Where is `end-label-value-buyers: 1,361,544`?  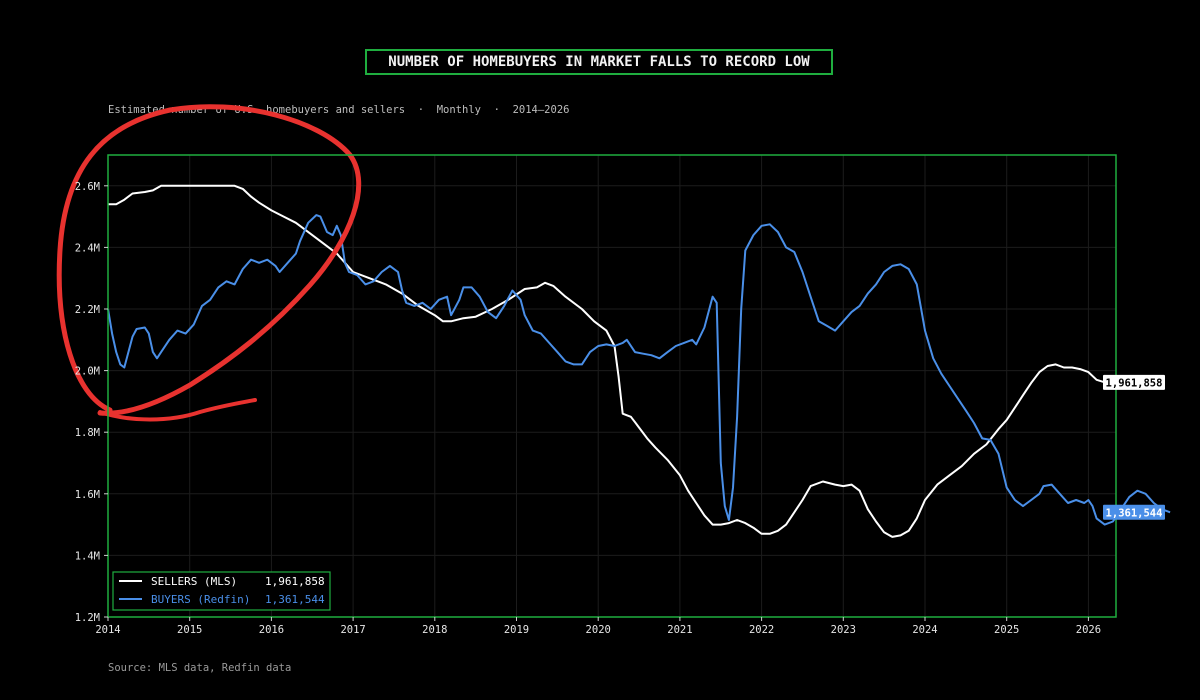 end-label-value-buyers: 1,361,544 is located at coordinates (1134, 513).